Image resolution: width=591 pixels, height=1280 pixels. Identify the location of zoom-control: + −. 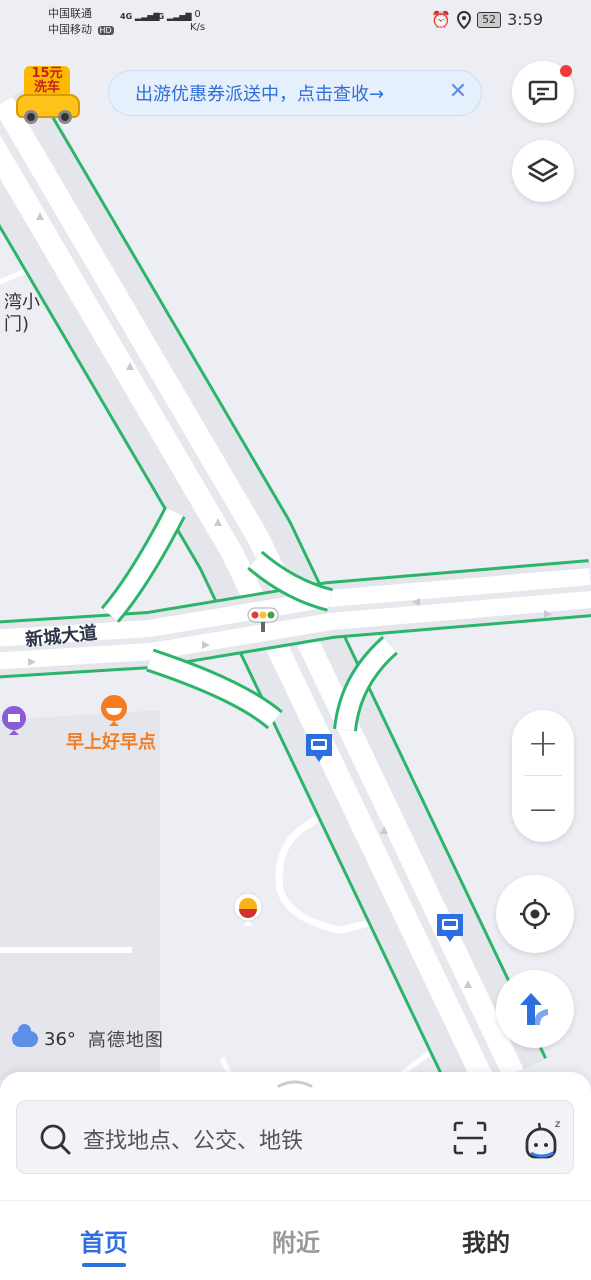
(543, 776).